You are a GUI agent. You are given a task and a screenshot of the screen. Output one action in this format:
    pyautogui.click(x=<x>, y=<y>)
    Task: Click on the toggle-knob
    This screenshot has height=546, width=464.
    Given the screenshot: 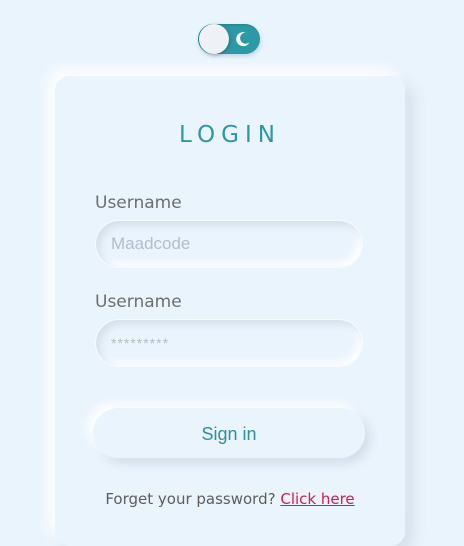 What is the action you would take?
    pyautogui.click(x=214, y=39)
    